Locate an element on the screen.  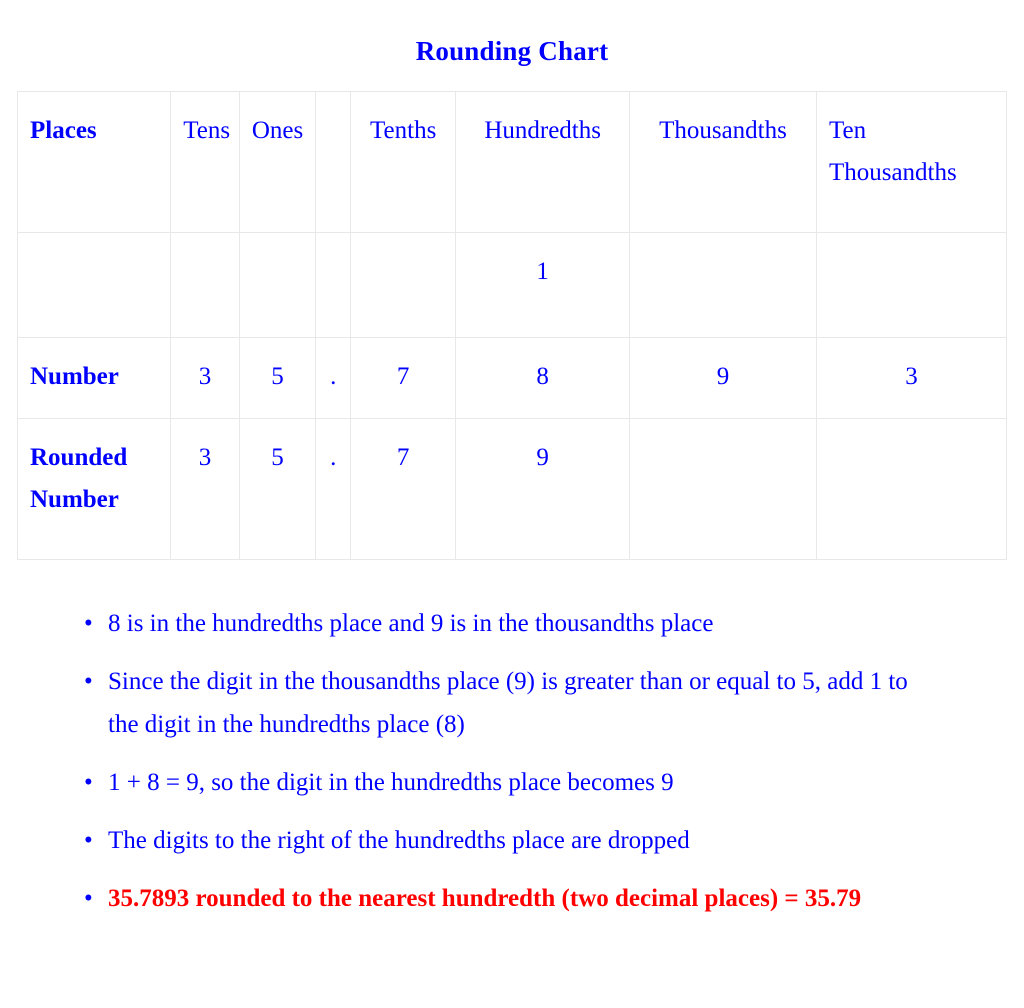
carry-hundredths: 1 is located at coordinates (542, 285).